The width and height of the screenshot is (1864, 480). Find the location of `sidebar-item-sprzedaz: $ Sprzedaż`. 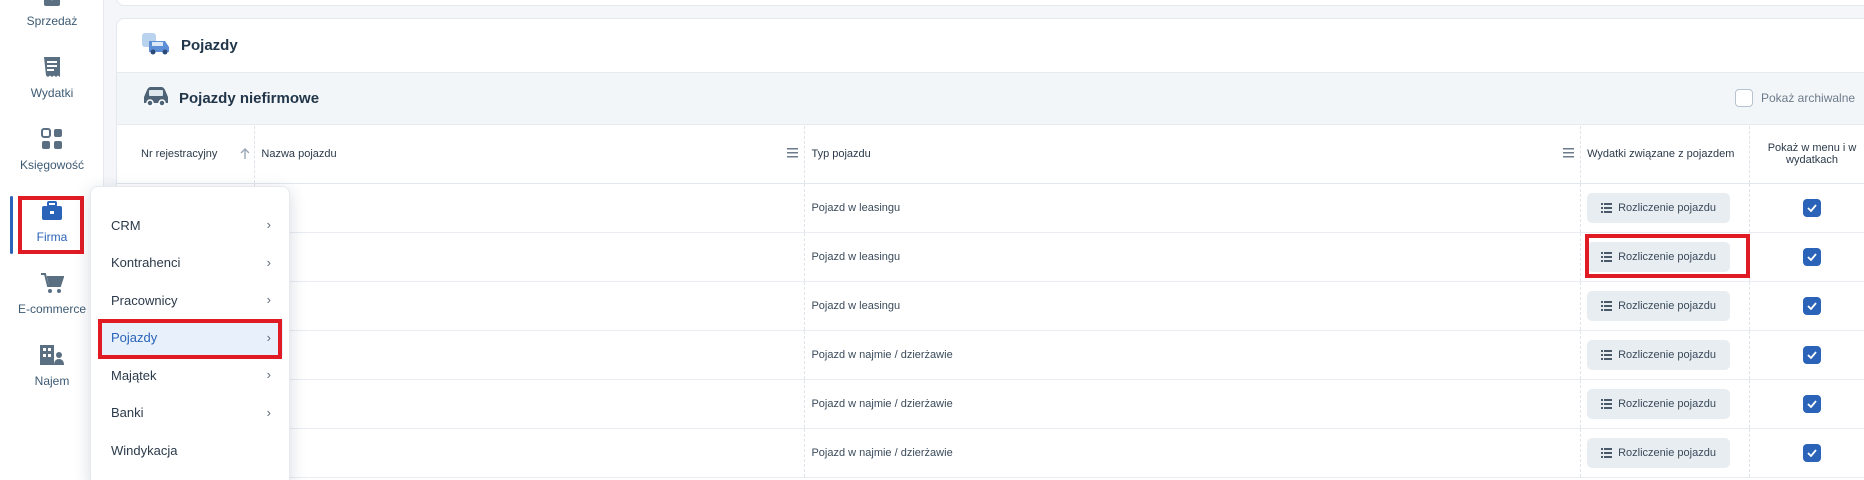

sidebar-item-sprzedaz: $ Sprzedaż is located at coordinates (52, 17).